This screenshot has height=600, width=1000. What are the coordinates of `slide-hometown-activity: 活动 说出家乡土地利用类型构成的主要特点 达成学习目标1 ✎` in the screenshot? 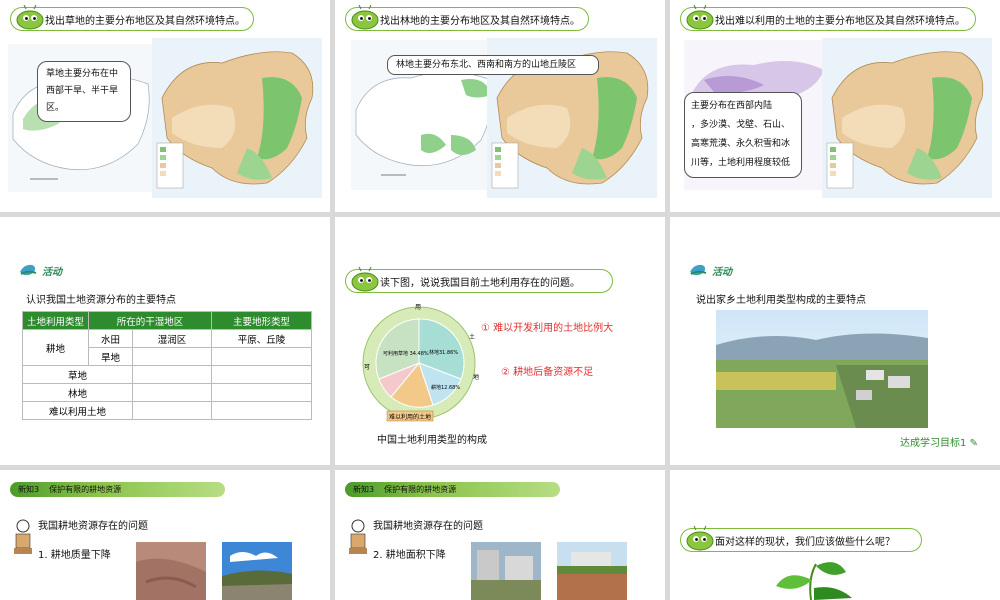 It's located at (835, 341).